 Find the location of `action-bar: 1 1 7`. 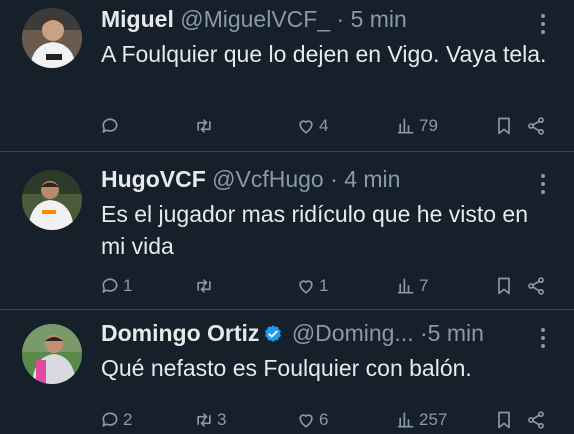

action-bar: 1 1 7 is located at coordinates (327, 286).